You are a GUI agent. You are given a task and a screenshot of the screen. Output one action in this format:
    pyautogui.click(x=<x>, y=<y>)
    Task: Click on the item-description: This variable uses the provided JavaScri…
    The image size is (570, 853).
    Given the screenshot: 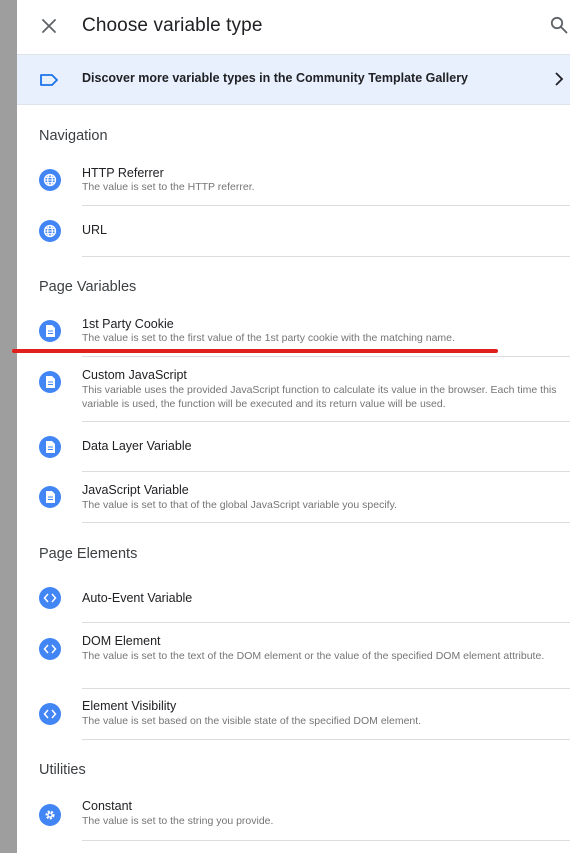 What is the action you would take?
    pyautogui.click(x=319, y=397)
    